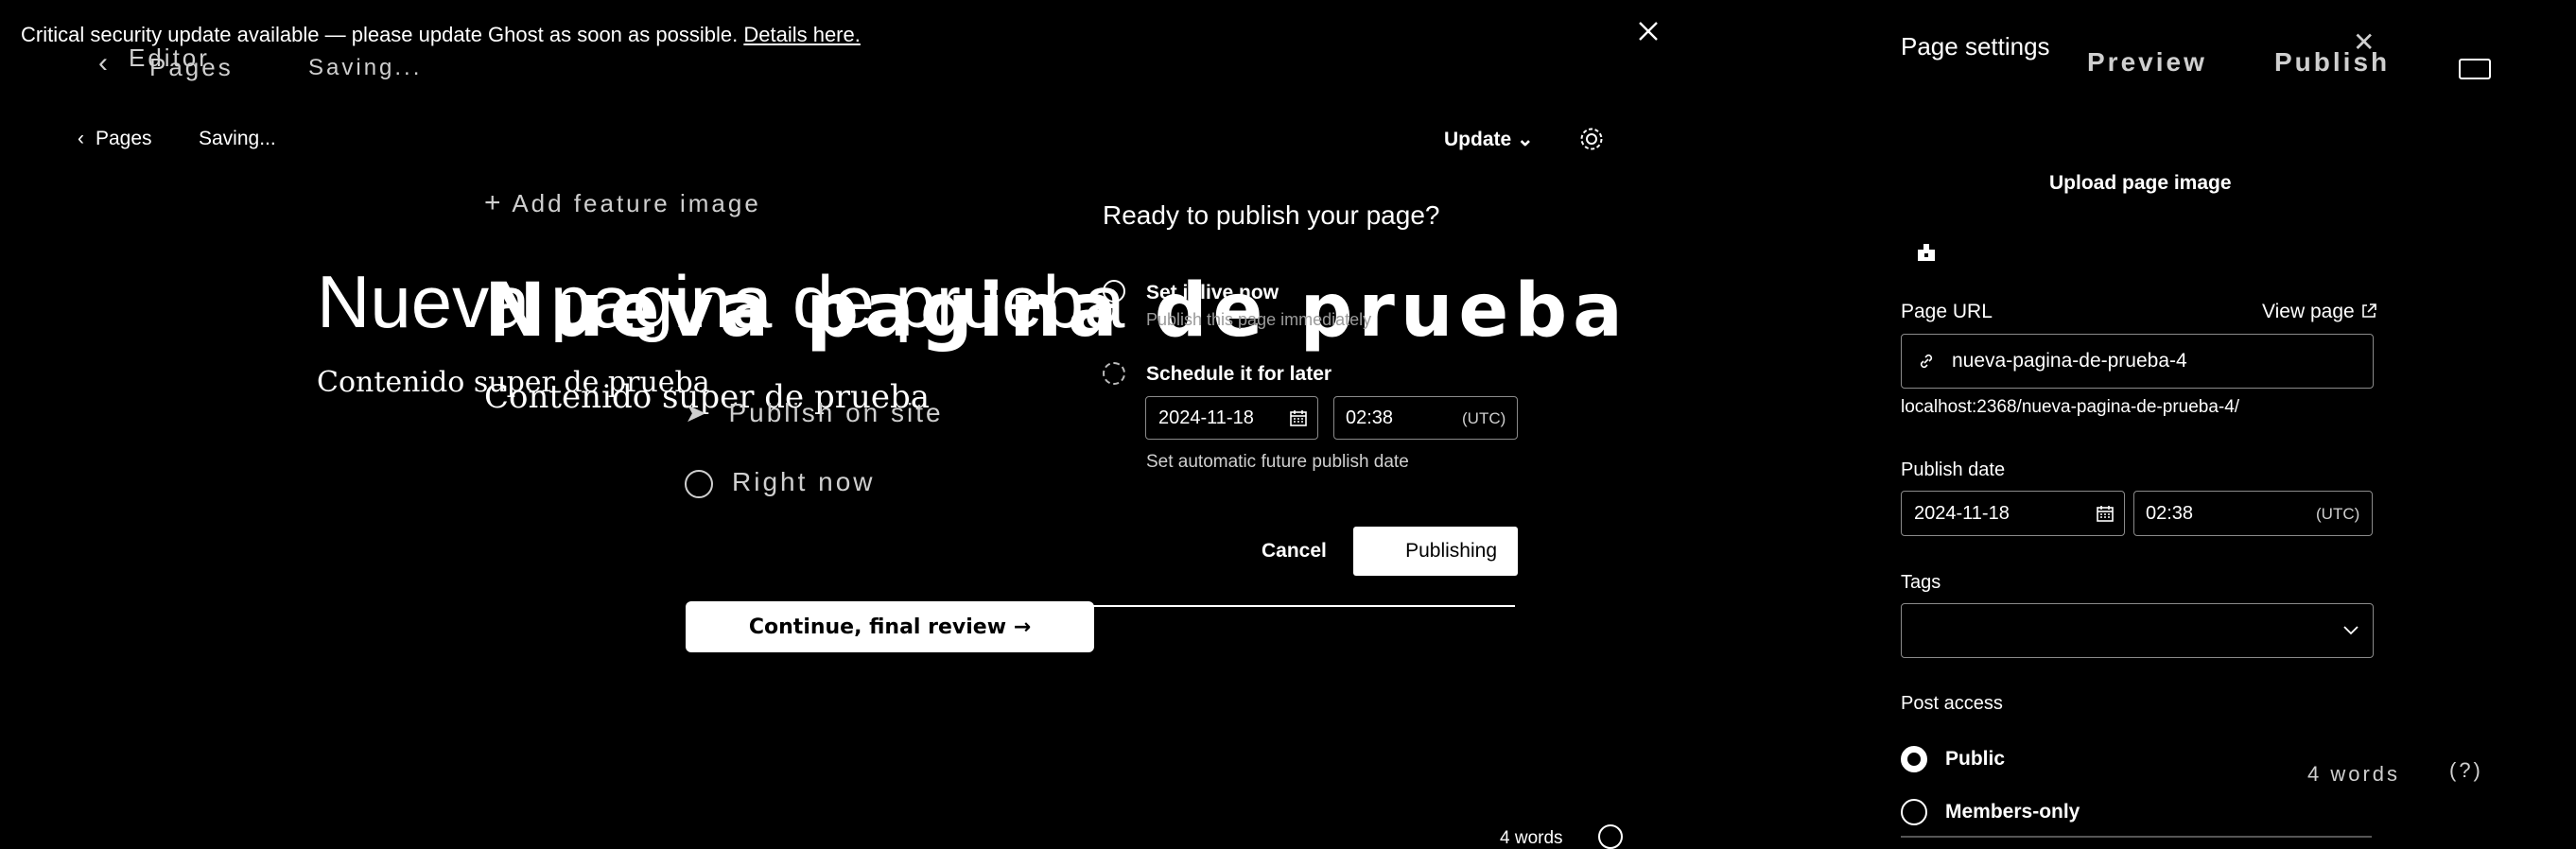  I want to click on update-button: Update ⌄, so click(1489, 139).